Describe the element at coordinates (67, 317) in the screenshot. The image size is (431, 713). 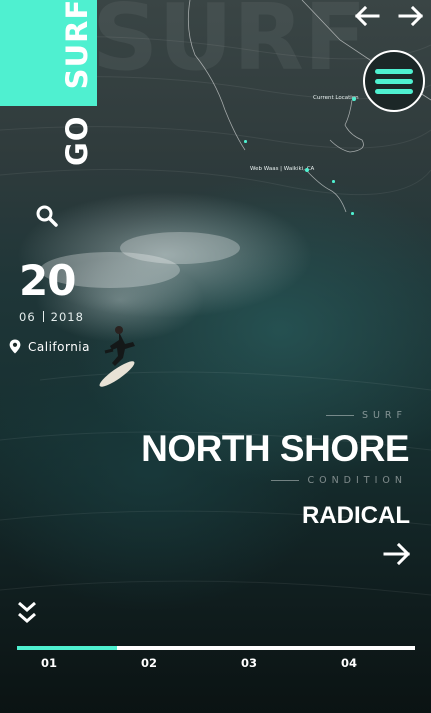
I see `date-year: 2018` at that location.